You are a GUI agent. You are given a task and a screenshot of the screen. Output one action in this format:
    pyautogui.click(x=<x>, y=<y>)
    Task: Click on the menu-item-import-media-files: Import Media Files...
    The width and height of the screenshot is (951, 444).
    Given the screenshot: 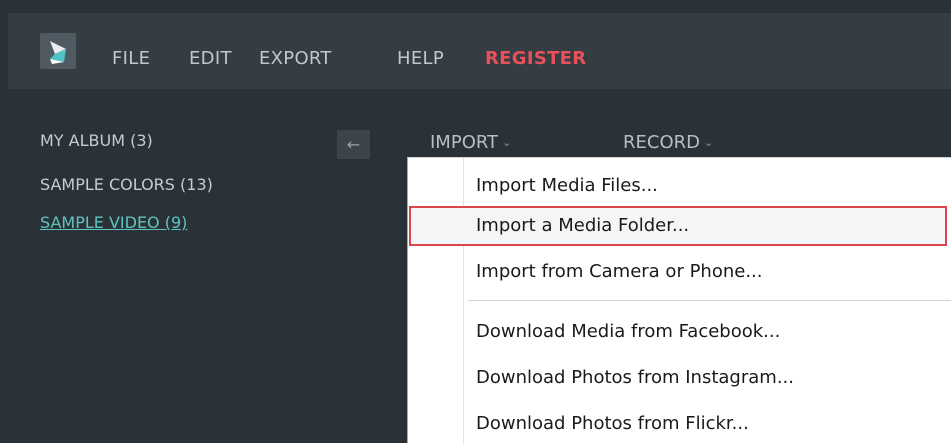 What is the action you would take?
    pyautogui.click(x=567, y=186)
    